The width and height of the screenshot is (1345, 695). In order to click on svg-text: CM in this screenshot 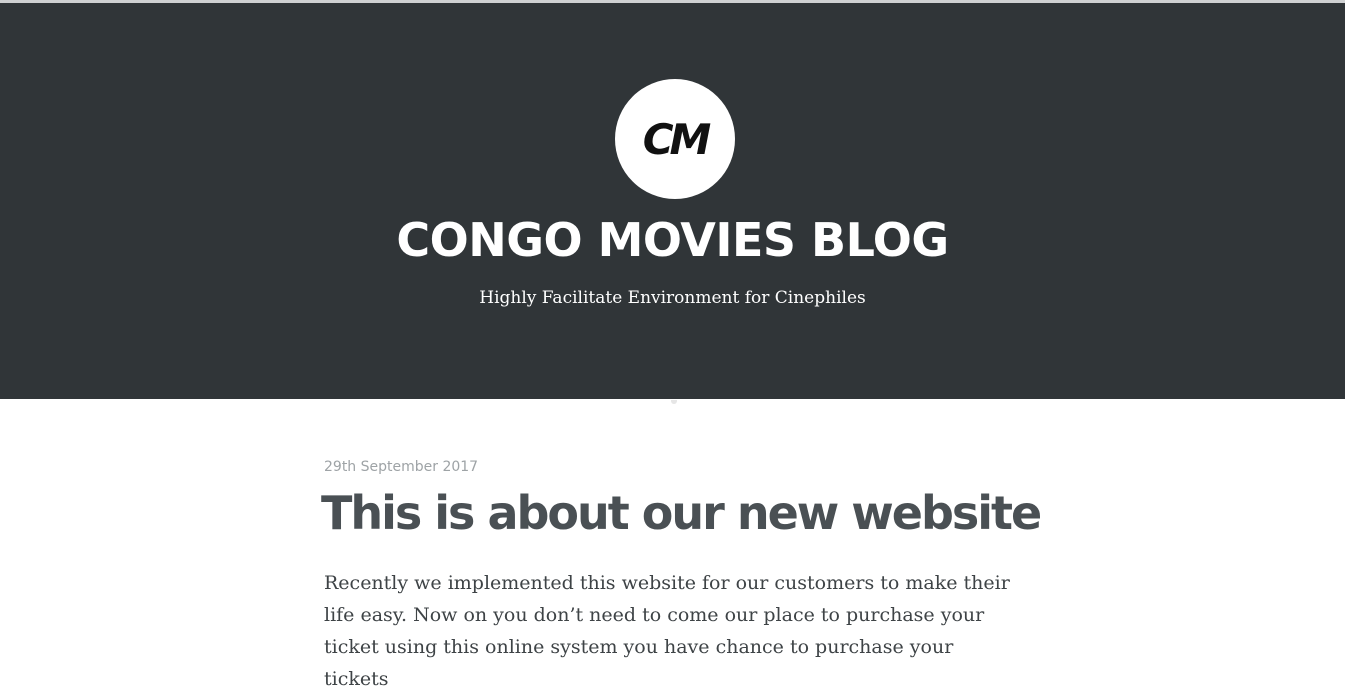, I will do `click(677, 139)`.